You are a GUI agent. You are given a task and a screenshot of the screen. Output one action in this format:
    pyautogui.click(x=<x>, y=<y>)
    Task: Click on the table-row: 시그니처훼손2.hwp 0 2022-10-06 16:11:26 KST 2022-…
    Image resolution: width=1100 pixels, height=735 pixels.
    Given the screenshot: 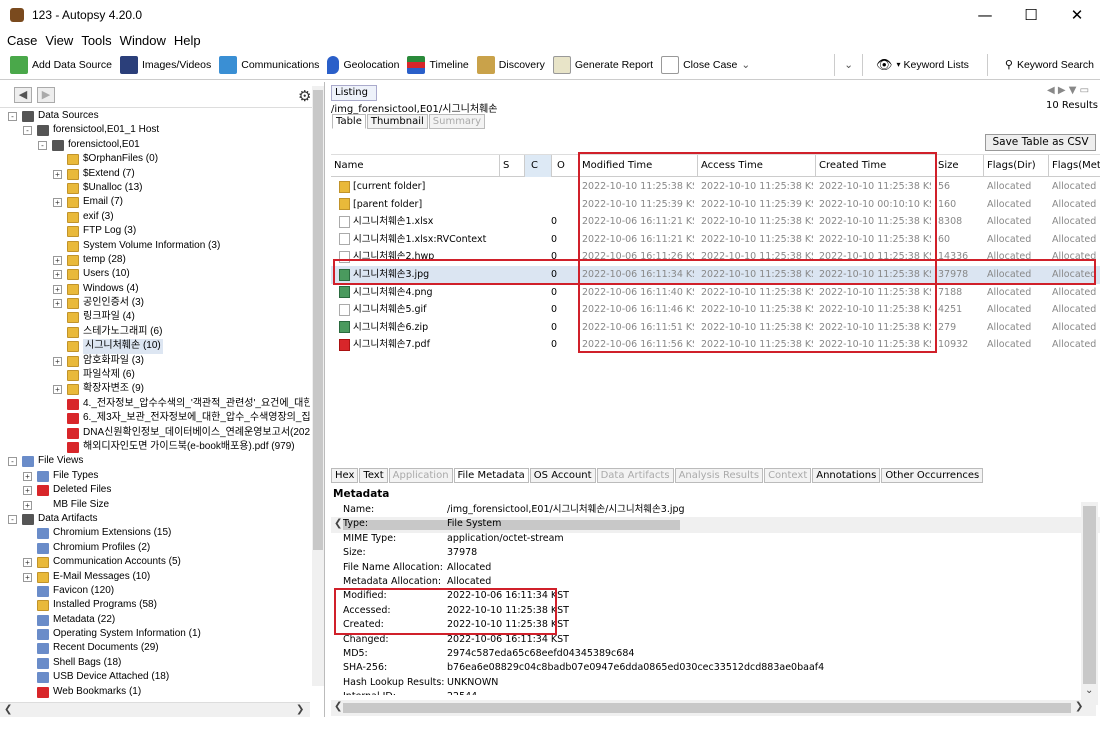 What is the action you would take?
    pyautogui.click(x=715, y=257)
    